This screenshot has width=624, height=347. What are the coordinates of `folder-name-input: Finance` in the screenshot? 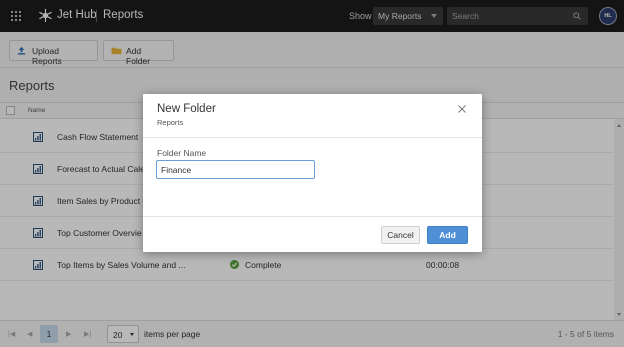 It's located at (235, 169).